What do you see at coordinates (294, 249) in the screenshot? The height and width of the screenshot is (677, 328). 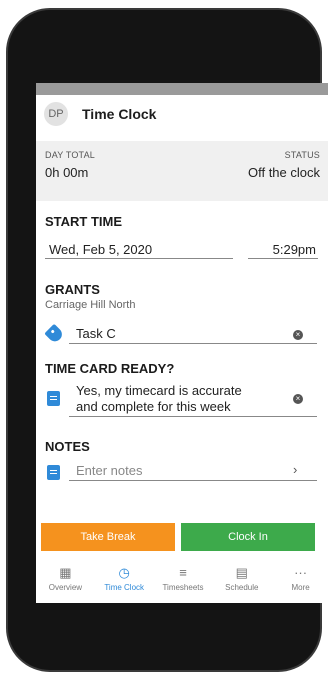 I see `start-time-value: 5:29pm` at bounding box center [294, 249].